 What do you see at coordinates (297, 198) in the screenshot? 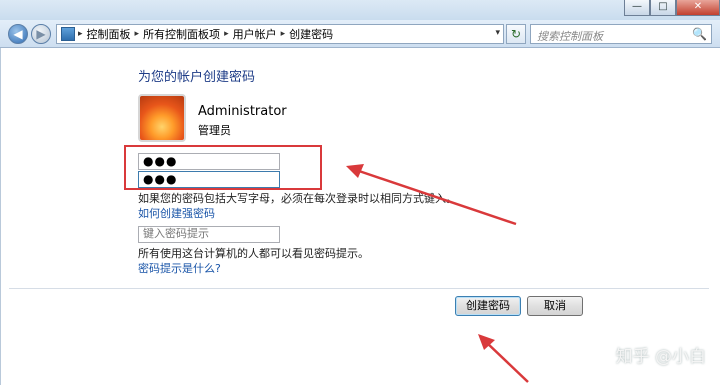
I see `caps-note: 如果您的密码包括大写字母，必须在每次登录时以相同方式键入。` at bounding box center [297, 198].